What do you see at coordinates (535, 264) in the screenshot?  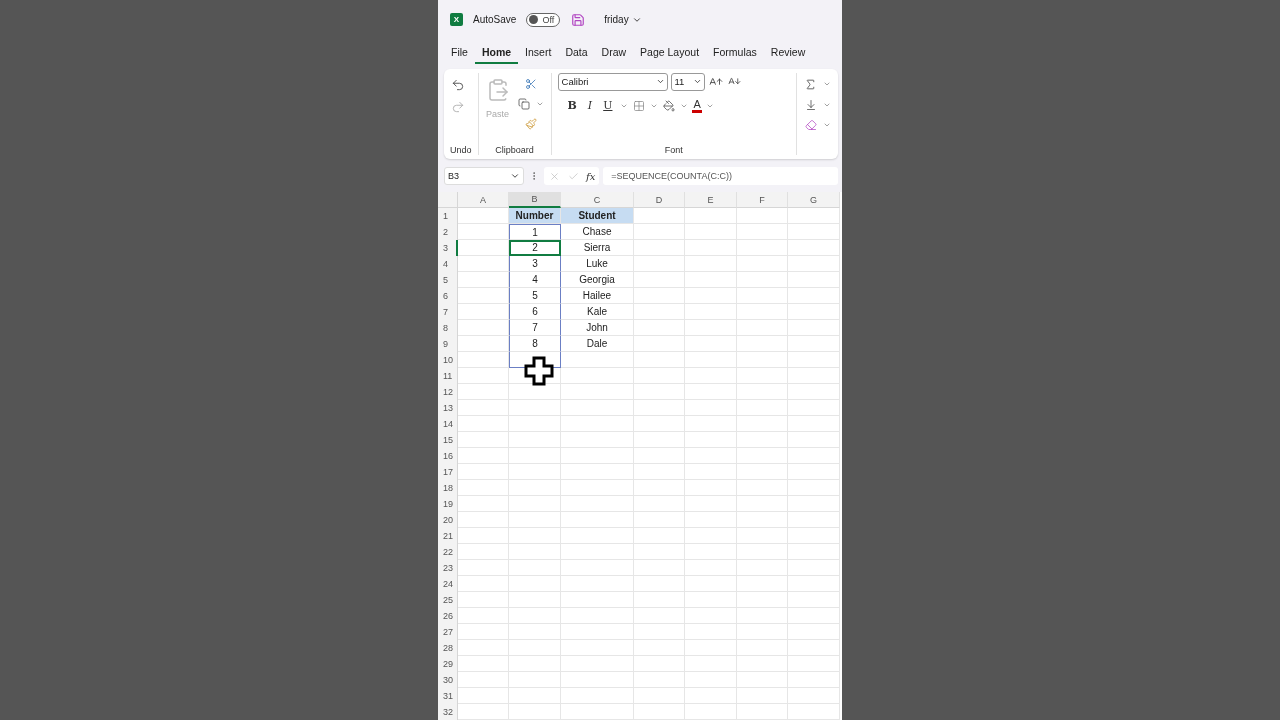 I see `table-cell: 3` at bounding box center [535, 264].